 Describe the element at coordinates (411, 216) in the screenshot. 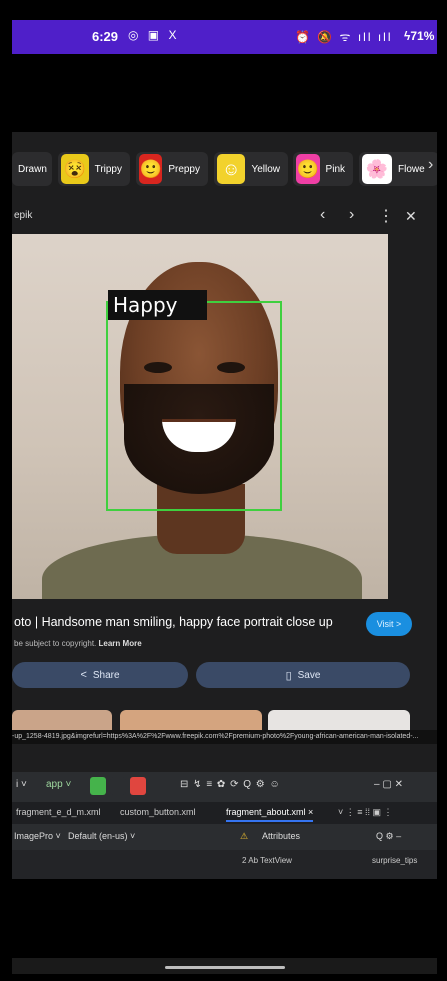

I see `close-icon: ✕` at that location.